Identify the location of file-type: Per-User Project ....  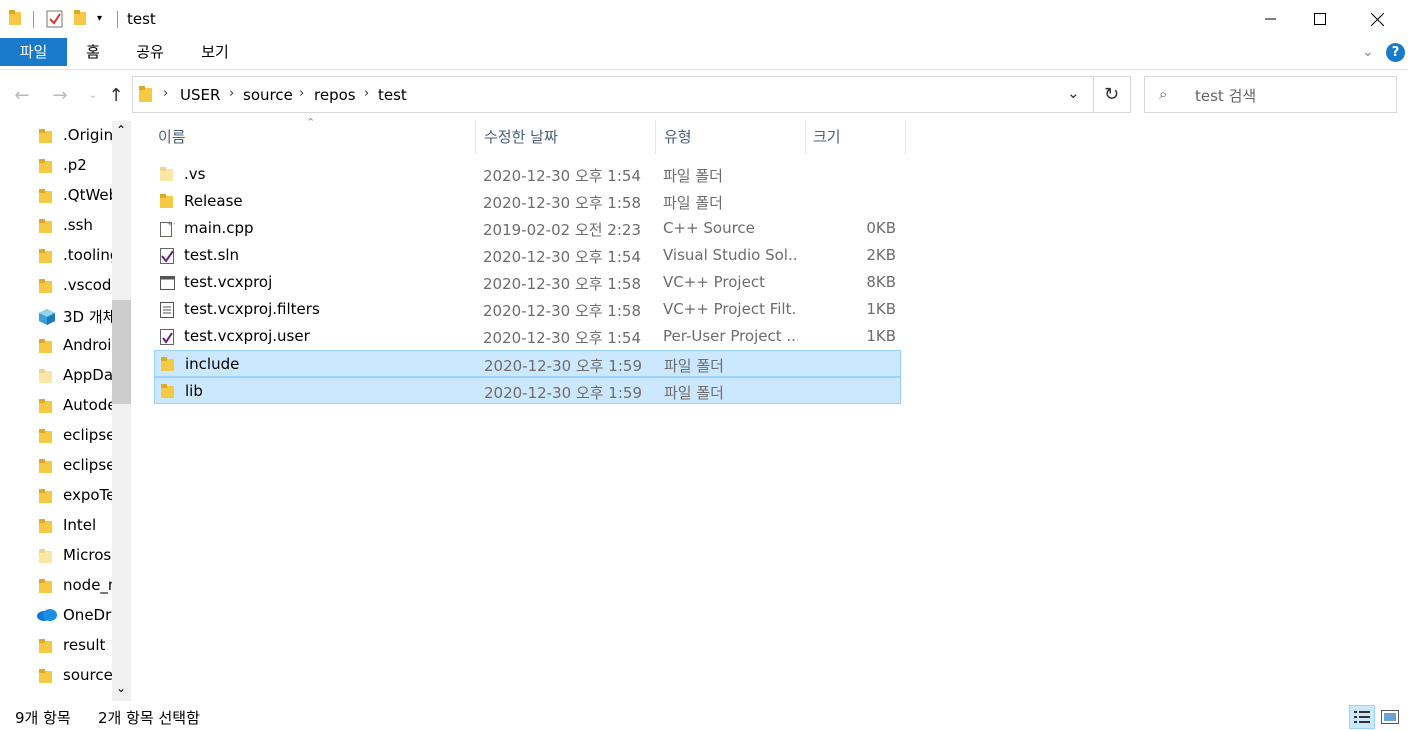
(730, 336).